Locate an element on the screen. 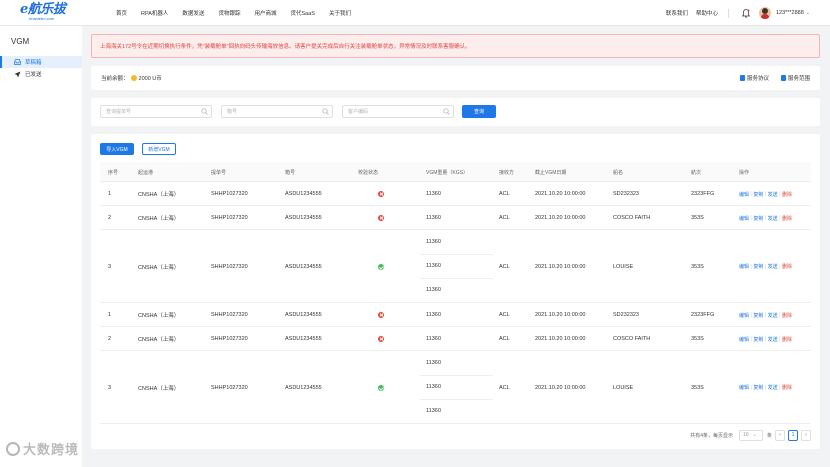  logo: e航乐拔 ehanlebo.com is located at coordinates (43, 12).